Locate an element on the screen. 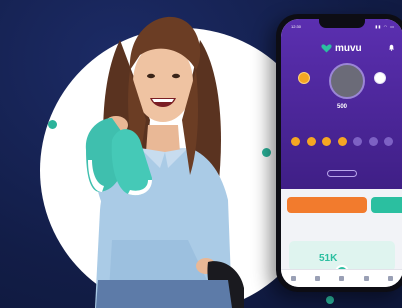 This screenshot has width=402, height=308. week-progress is located at coordinates (342, 142).